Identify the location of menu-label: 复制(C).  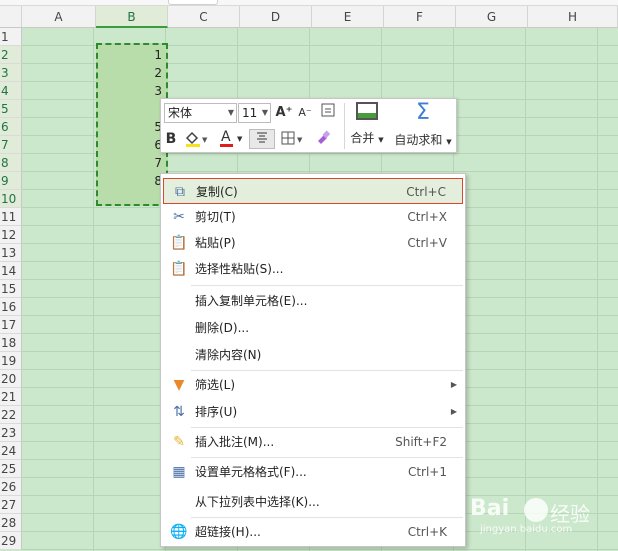
(217, 192).